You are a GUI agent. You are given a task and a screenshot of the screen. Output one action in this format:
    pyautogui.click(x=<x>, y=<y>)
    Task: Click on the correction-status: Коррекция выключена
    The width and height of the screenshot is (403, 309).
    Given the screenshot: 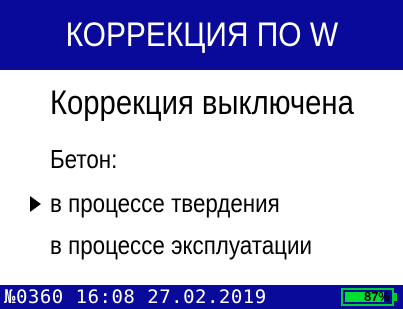 What is the action you would take?
    pyautogui.click(x=202, y=103)
    